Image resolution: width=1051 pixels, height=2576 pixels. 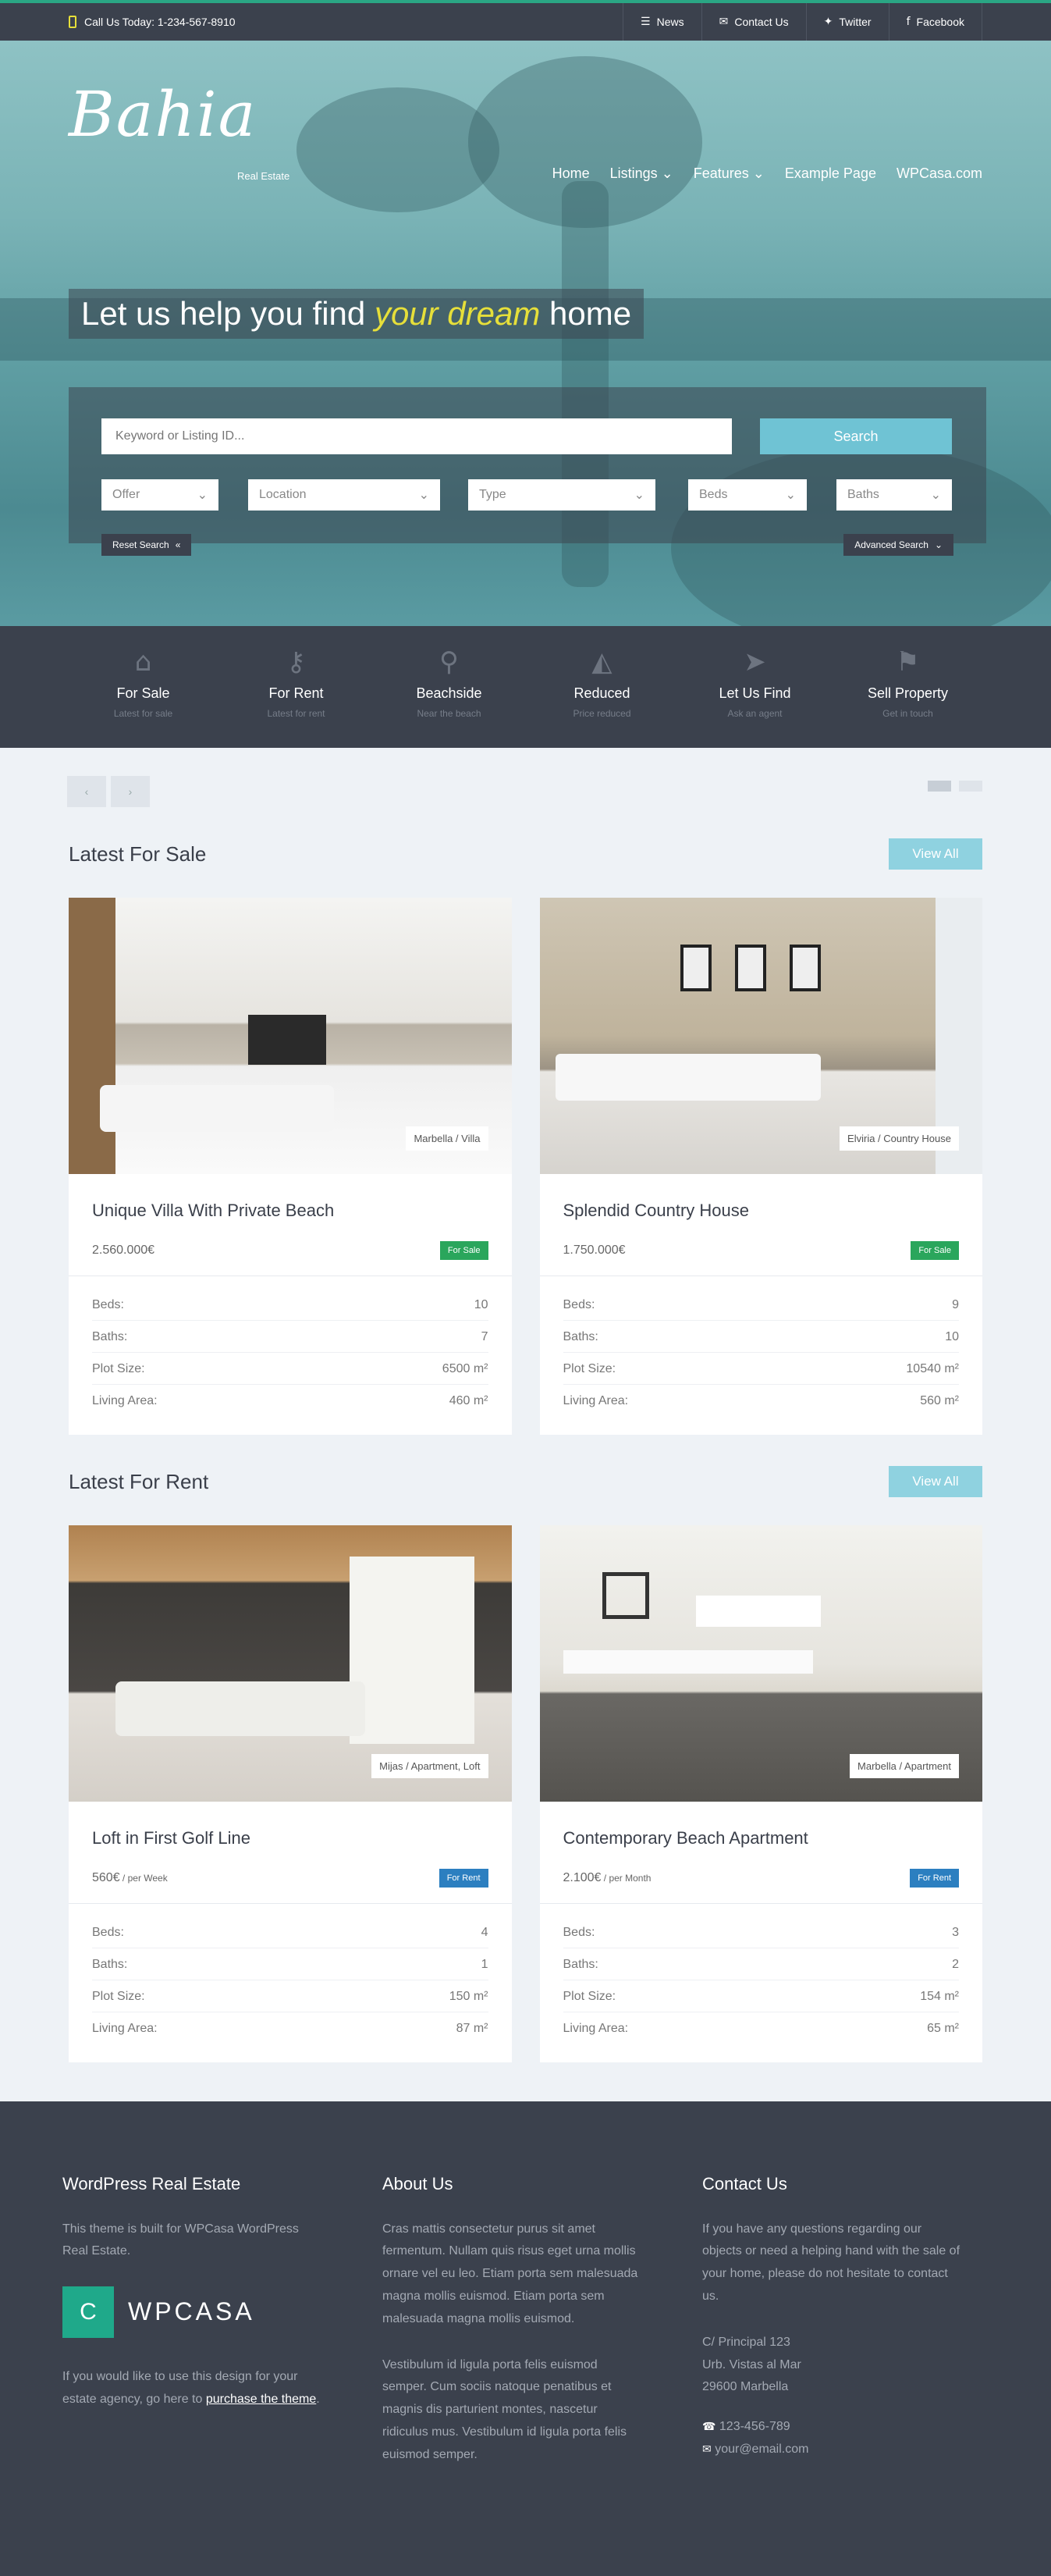 What do you see at coordinates (760, 1036) in the screenshot?
I see `listing-photo: Elviria / Country House` at bounding box center [760, 1036].